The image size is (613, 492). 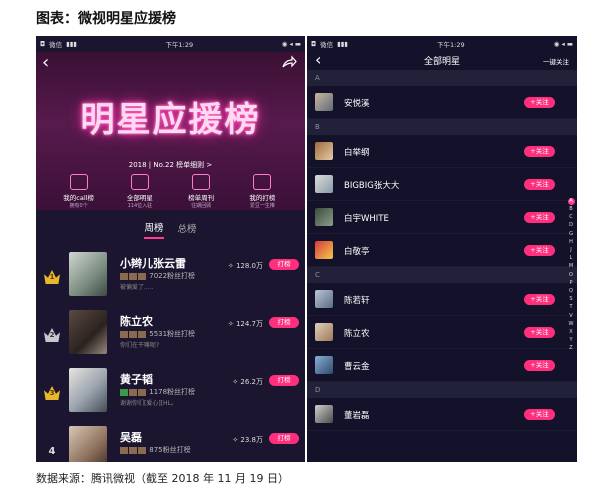 I want to click on list-item: 陈立农 +关注, so click(x=442, y=332).